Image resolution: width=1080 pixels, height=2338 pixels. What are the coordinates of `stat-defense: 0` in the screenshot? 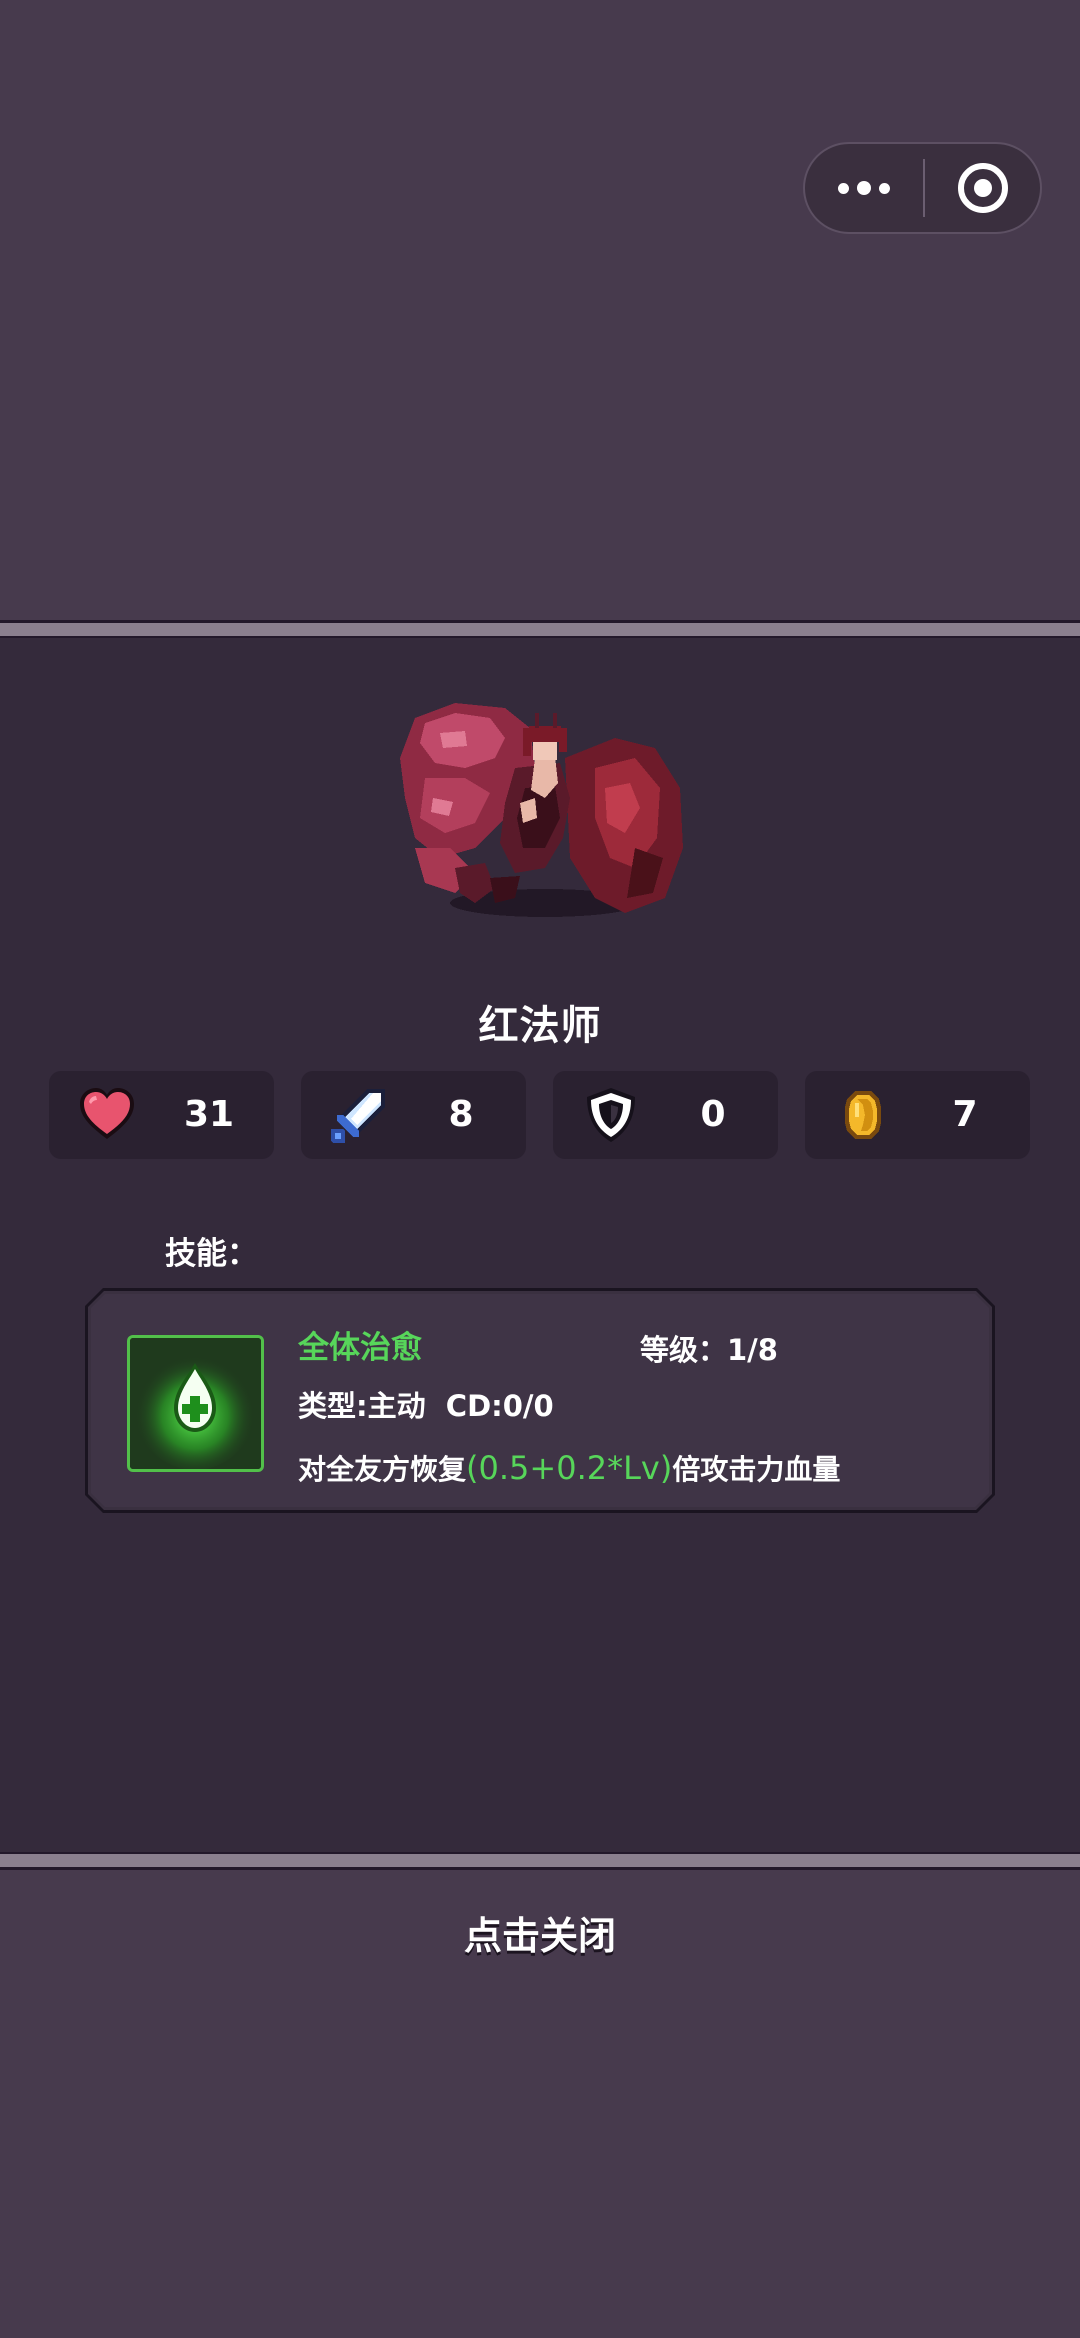 It's located at (665, 1115).